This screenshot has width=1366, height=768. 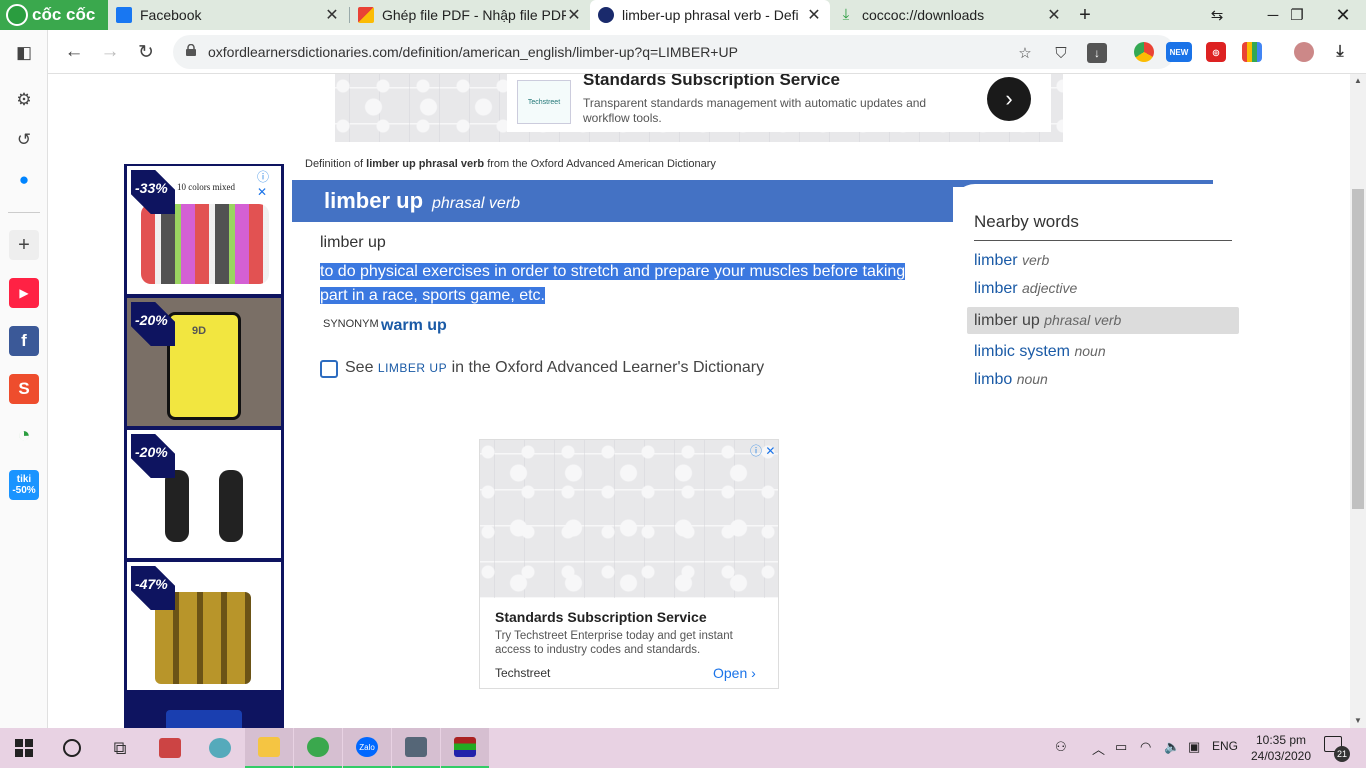 What do you see at coordinates (1358, 721) in the screenshot?
I see `scroll-down-icon: ▼` at bounding box center [1358, 721].